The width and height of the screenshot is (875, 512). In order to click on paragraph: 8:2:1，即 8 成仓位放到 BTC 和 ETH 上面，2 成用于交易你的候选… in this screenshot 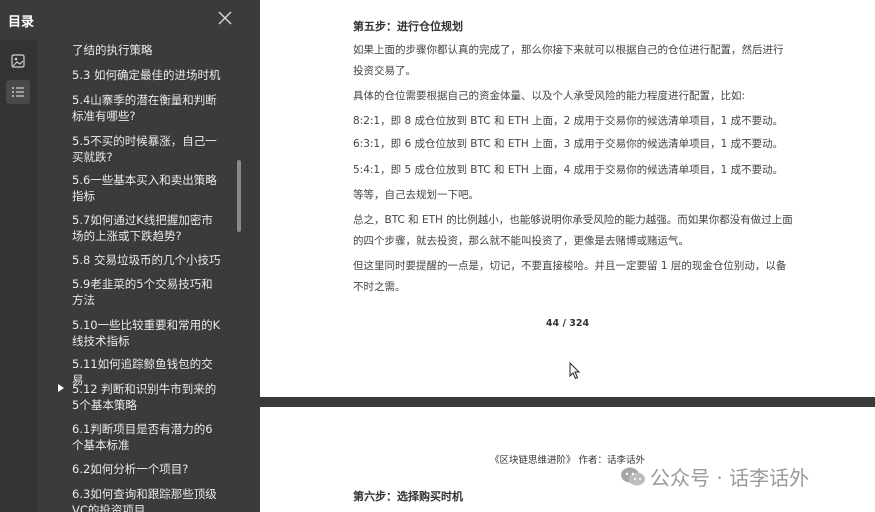, I will do `click(568, 121)`.